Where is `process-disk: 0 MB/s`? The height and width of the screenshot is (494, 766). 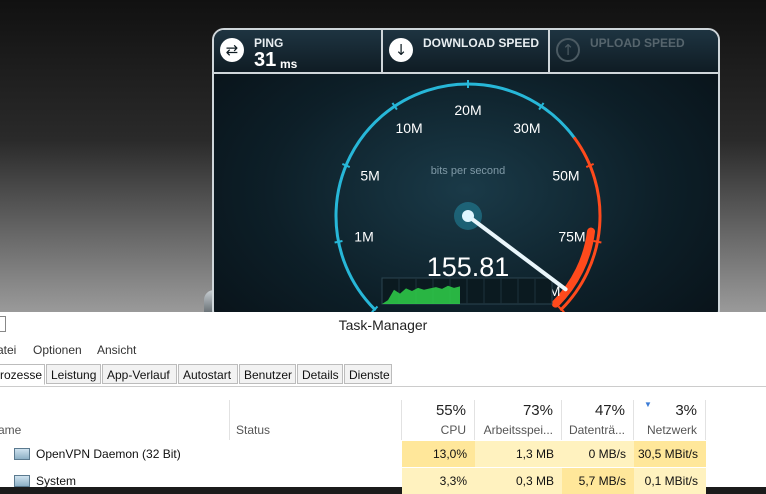
process-disk: 0 MB/s is located at coordinates (598, 454).